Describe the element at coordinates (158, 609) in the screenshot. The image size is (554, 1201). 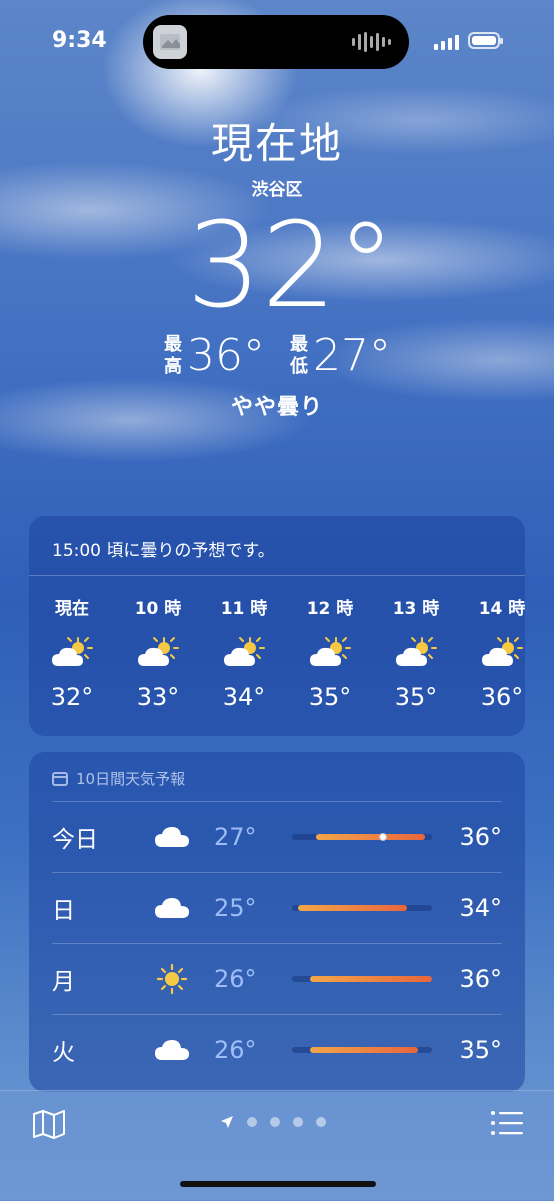
I see `hour-label: 10 時` at that location.